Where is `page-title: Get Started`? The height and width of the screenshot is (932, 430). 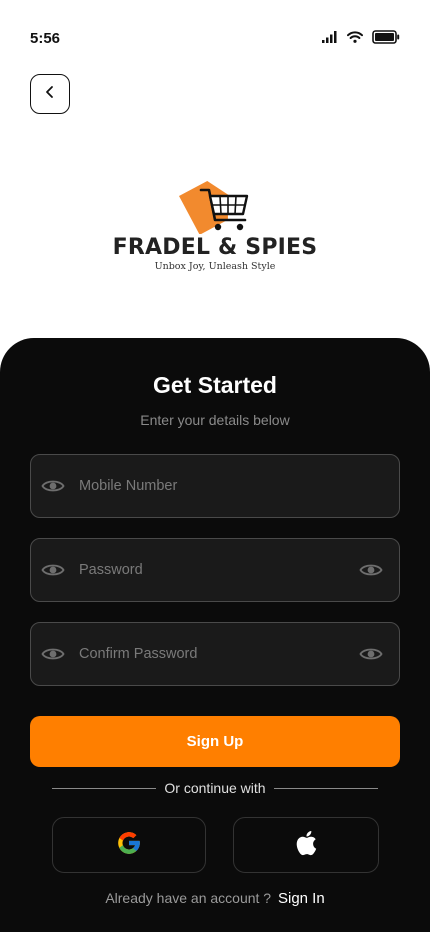 page-title: Get Started is located at coordinates (215, 385).